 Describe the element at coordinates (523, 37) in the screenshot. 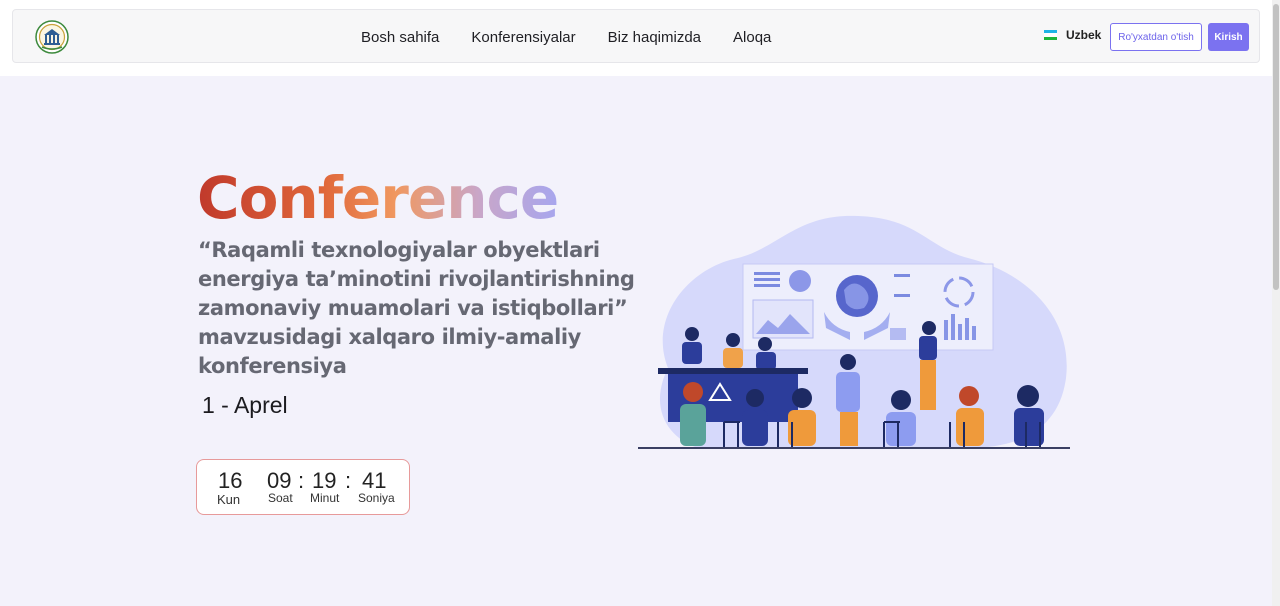

I see `nav-link-conferences: Konferensiyalar` at that location.